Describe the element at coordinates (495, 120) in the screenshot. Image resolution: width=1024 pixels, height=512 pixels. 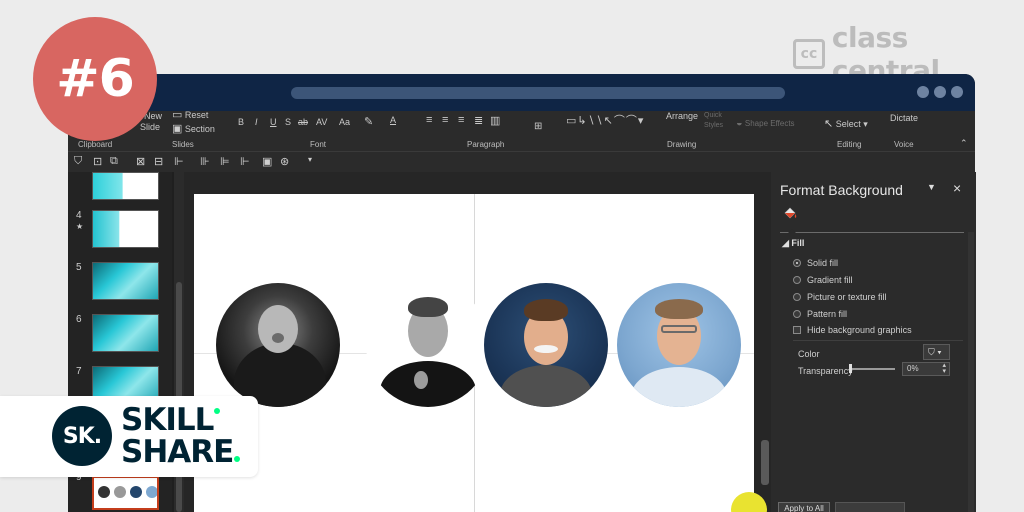
I see `columns-icon: ▥` at that location.